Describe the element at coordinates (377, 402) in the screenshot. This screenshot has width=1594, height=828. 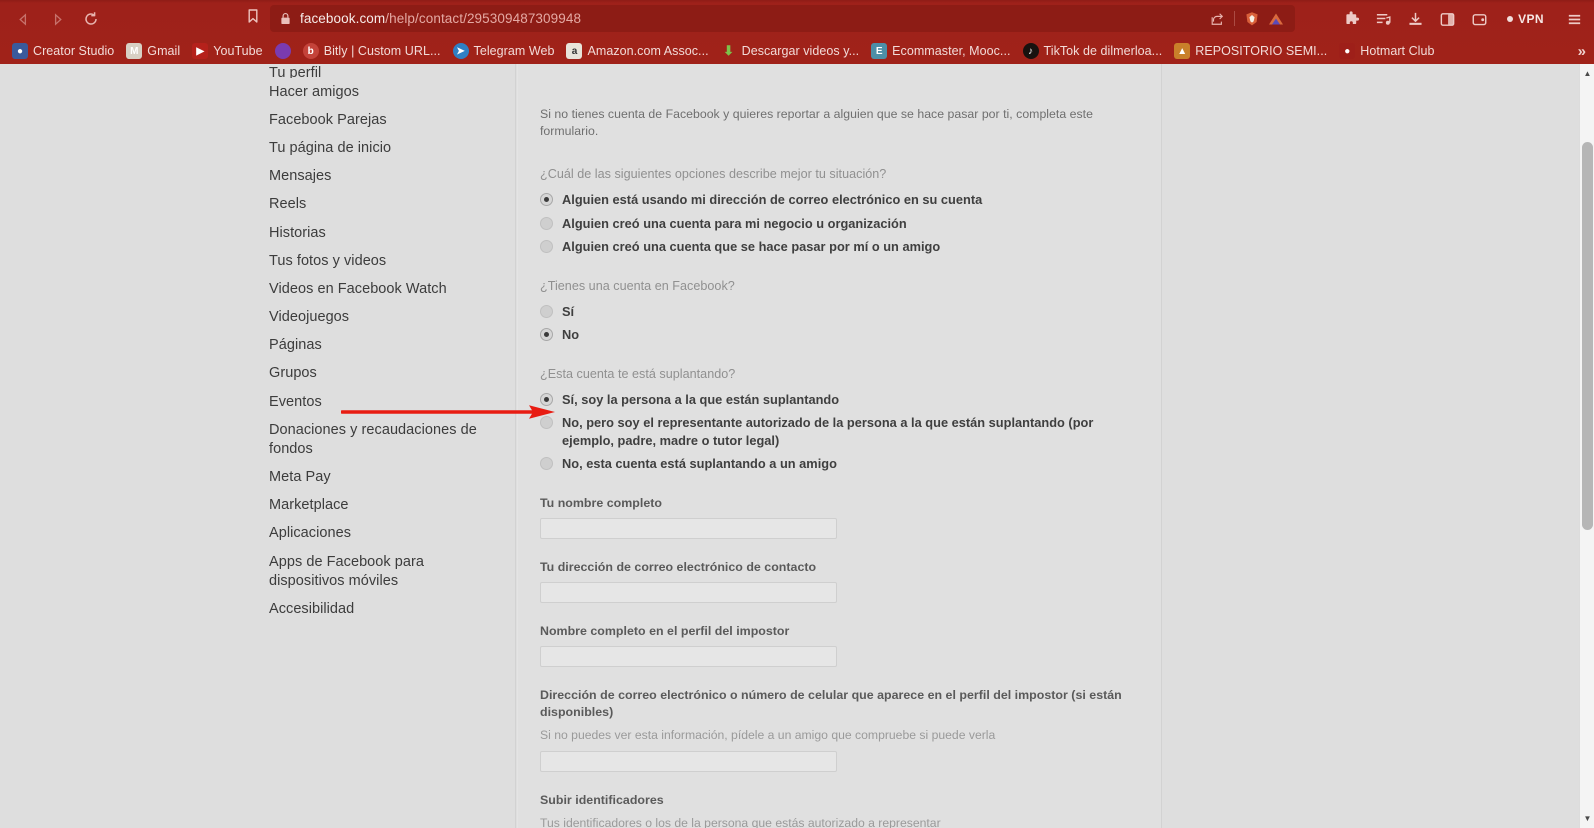
I see `sidebar-item-eventos: Eventos` at that location.